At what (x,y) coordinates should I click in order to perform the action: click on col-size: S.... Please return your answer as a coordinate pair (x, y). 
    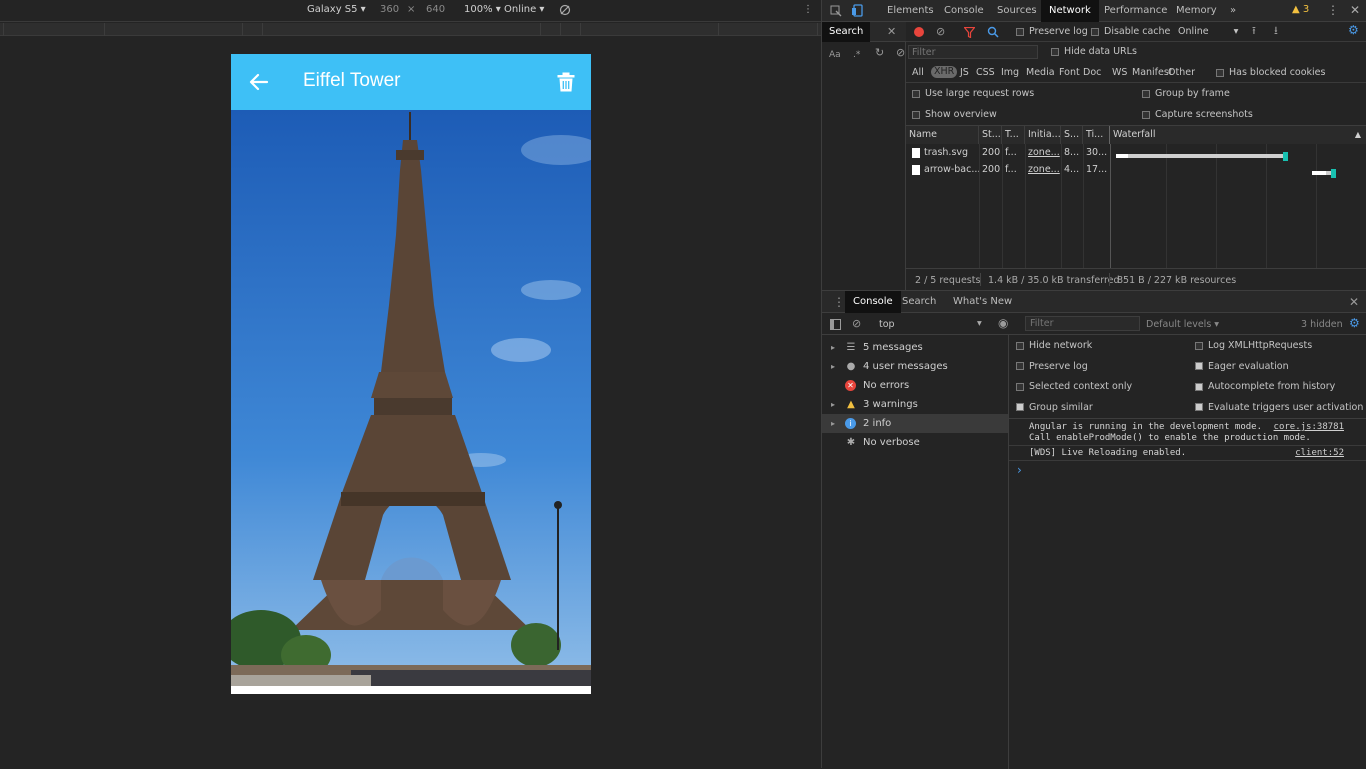
    Looking at the image, I should click on (1072, 135).